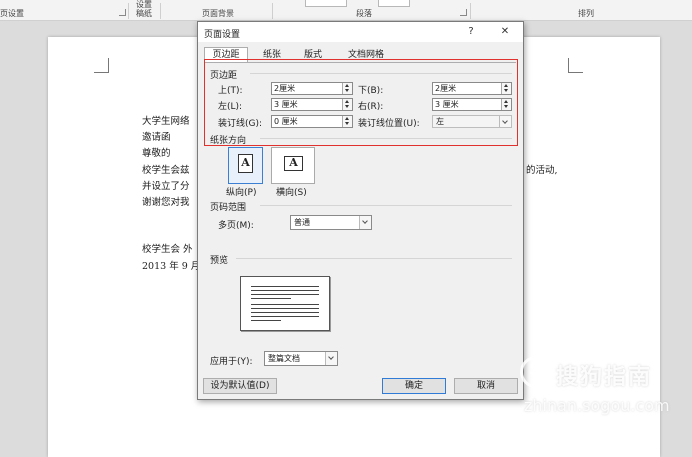  What do you see at coordinates (156, 153) in the screenshot?
I see `doc-line: 尊敬的` at bounding box center [156, 153].